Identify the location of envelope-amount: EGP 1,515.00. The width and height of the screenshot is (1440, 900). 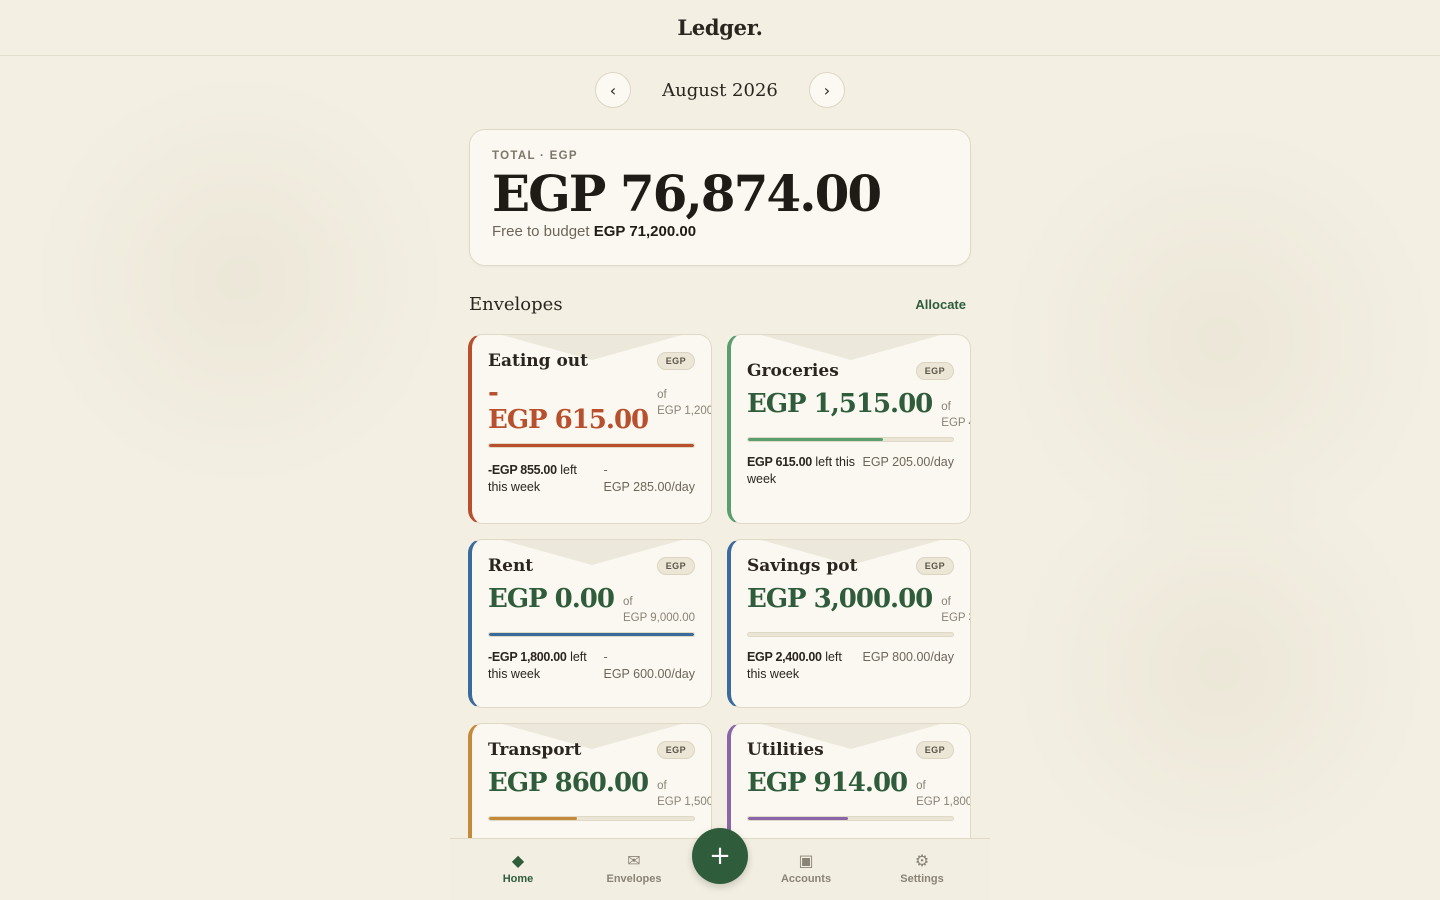
(840, 404).